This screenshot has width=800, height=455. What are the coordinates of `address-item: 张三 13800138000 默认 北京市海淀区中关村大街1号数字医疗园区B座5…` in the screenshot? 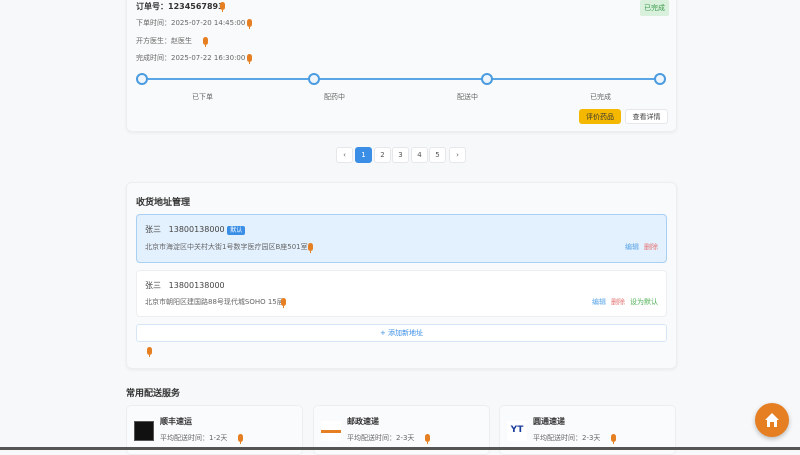 It's located at (401, 238).